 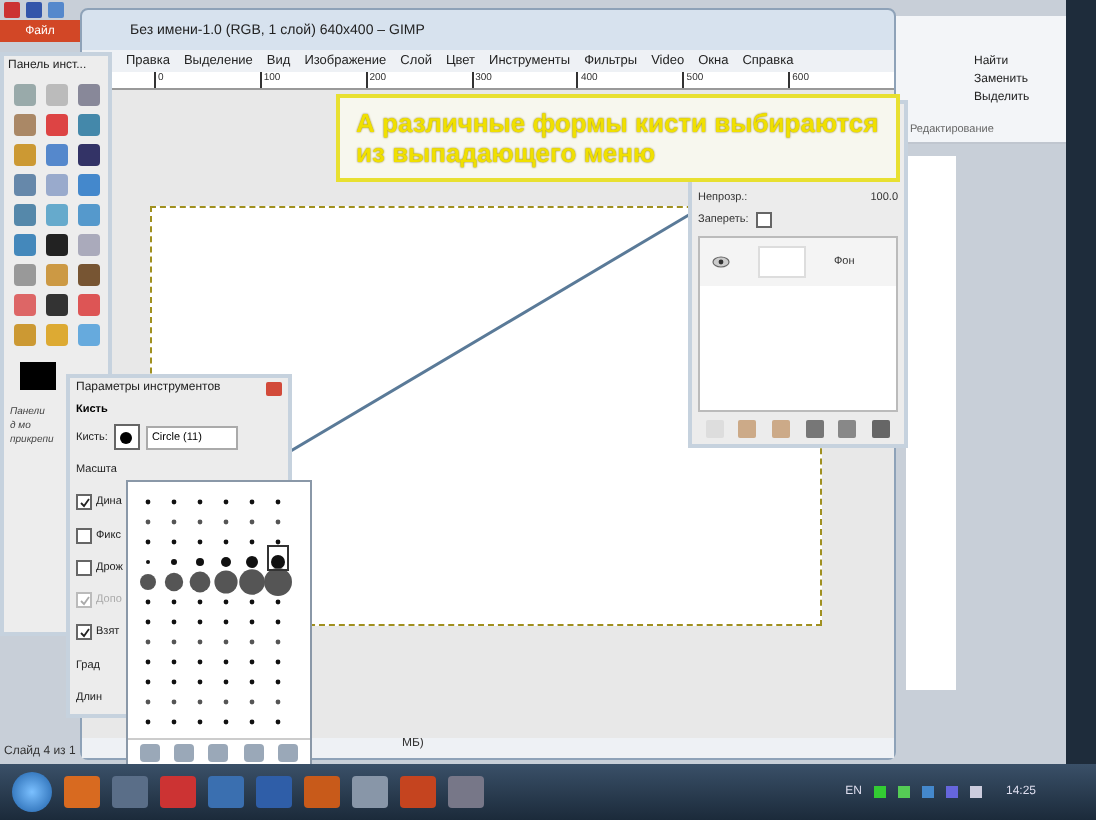 What do you see at coordinates (32, 792) in the screenshot?
I see `start-button` at bounding box center [32, 792].